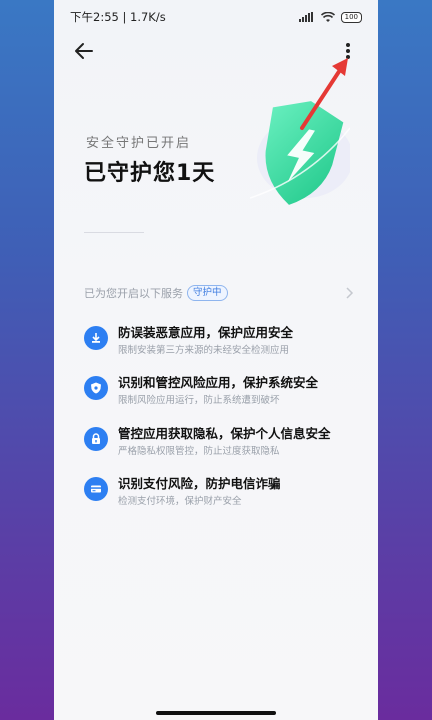 This screenshot has width=432, height=720. What do you see at coordinates (114, 232) in the screenshot?
I see `section-divider` at bounding box center [114, 232].